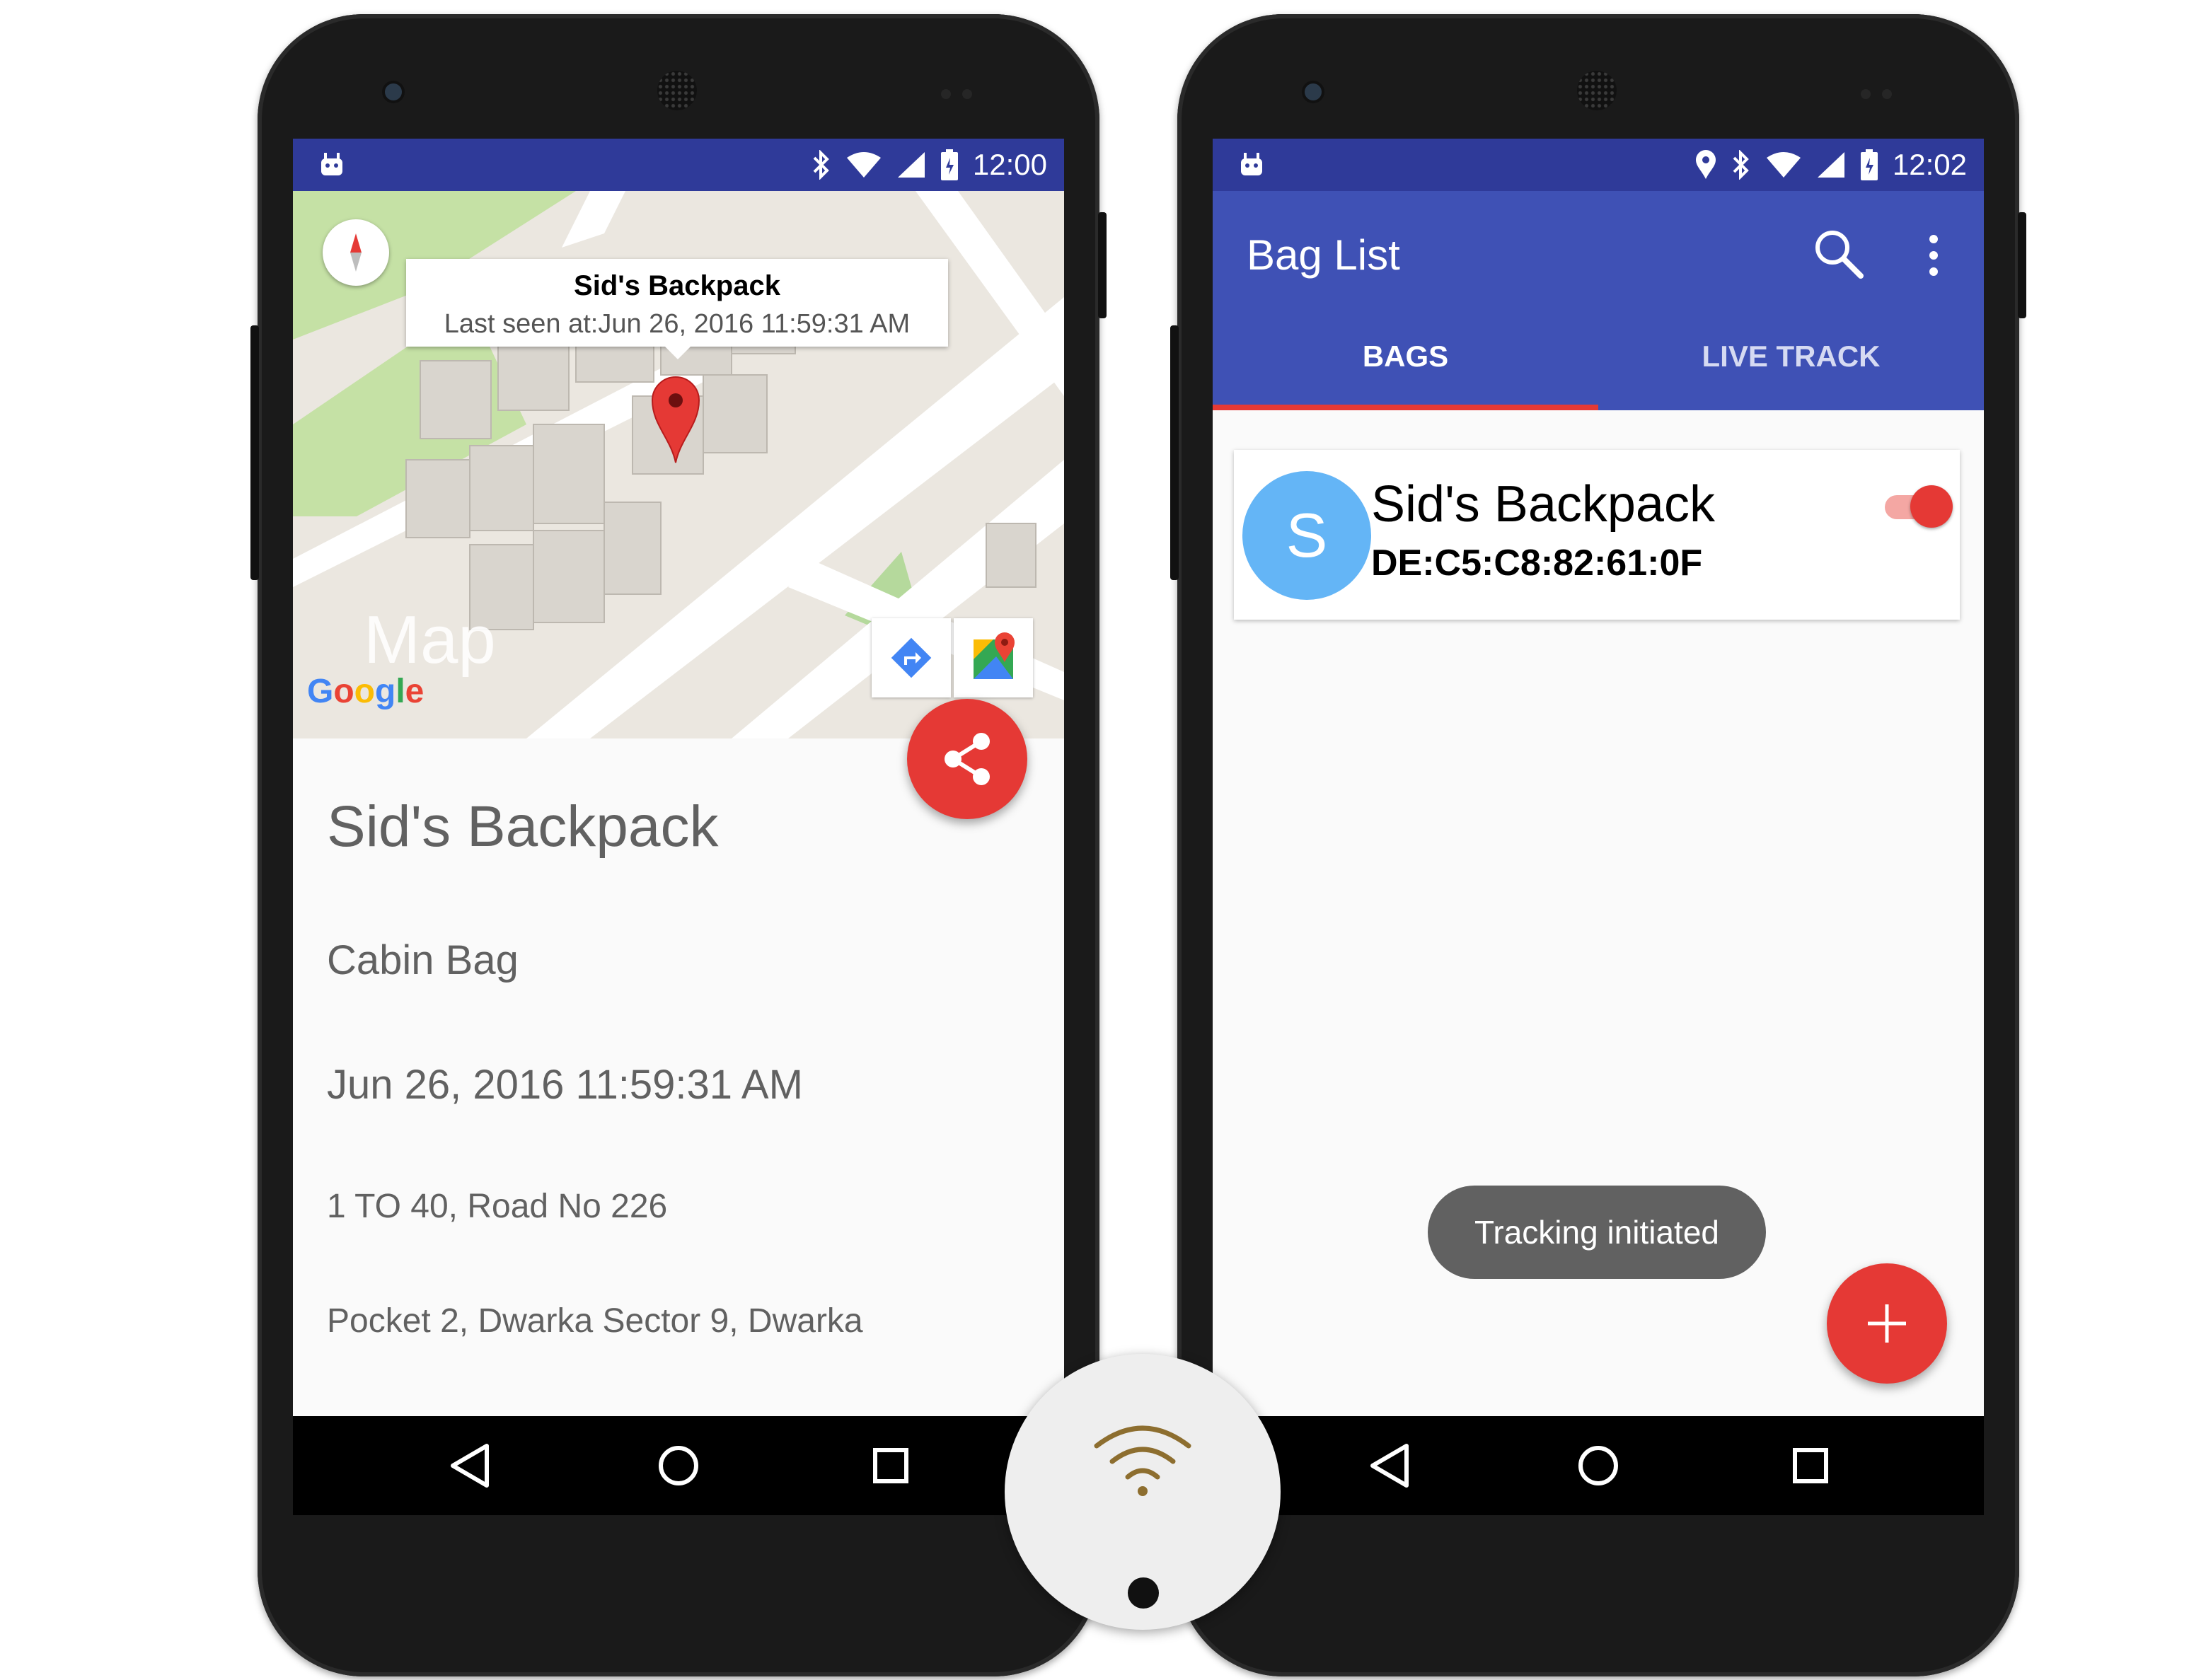  I want to click on bag-card: S Sid's Backpack DE:C5:C8:82:61:0F, so click(1597, 535).